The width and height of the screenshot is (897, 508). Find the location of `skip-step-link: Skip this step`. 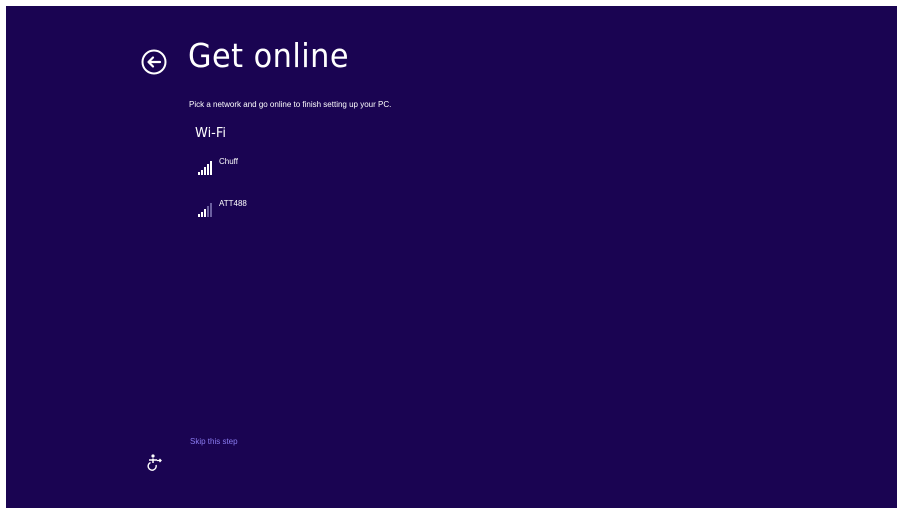

skip-step-link: Skip this step is located at coordinates (214, 441).